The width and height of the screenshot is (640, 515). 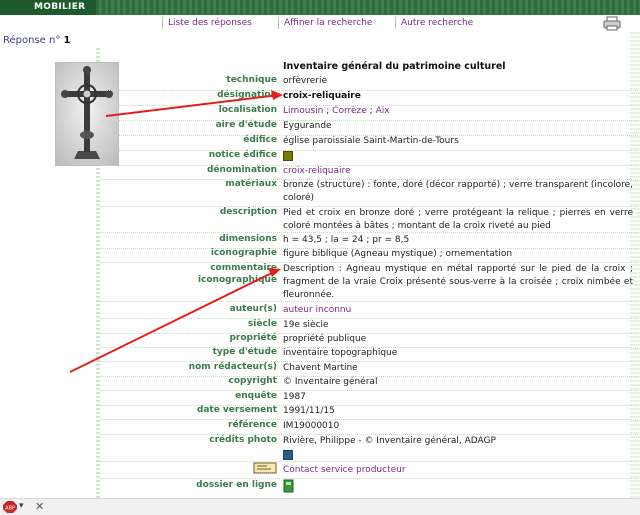 I want to click on chevron-down-icon: ▾, so click(x=21, y=506).